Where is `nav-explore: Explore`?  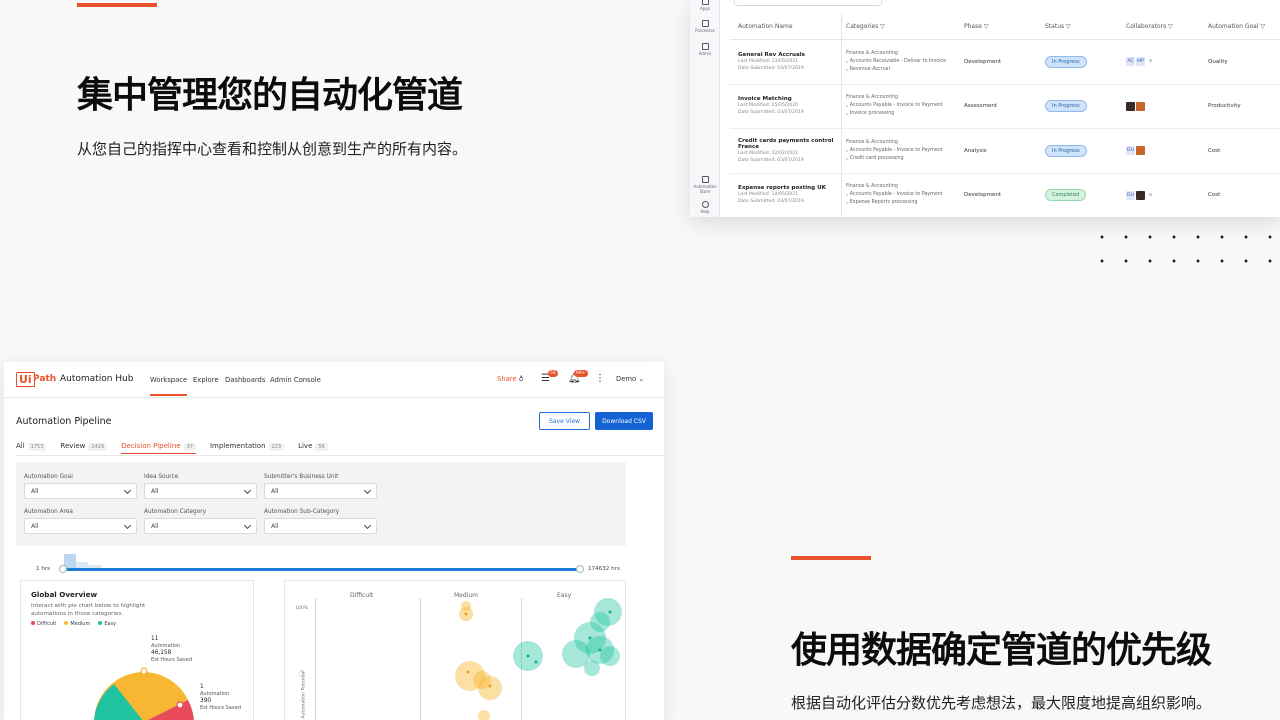
nav-explore: Explore is located at coordinates (206, 380).